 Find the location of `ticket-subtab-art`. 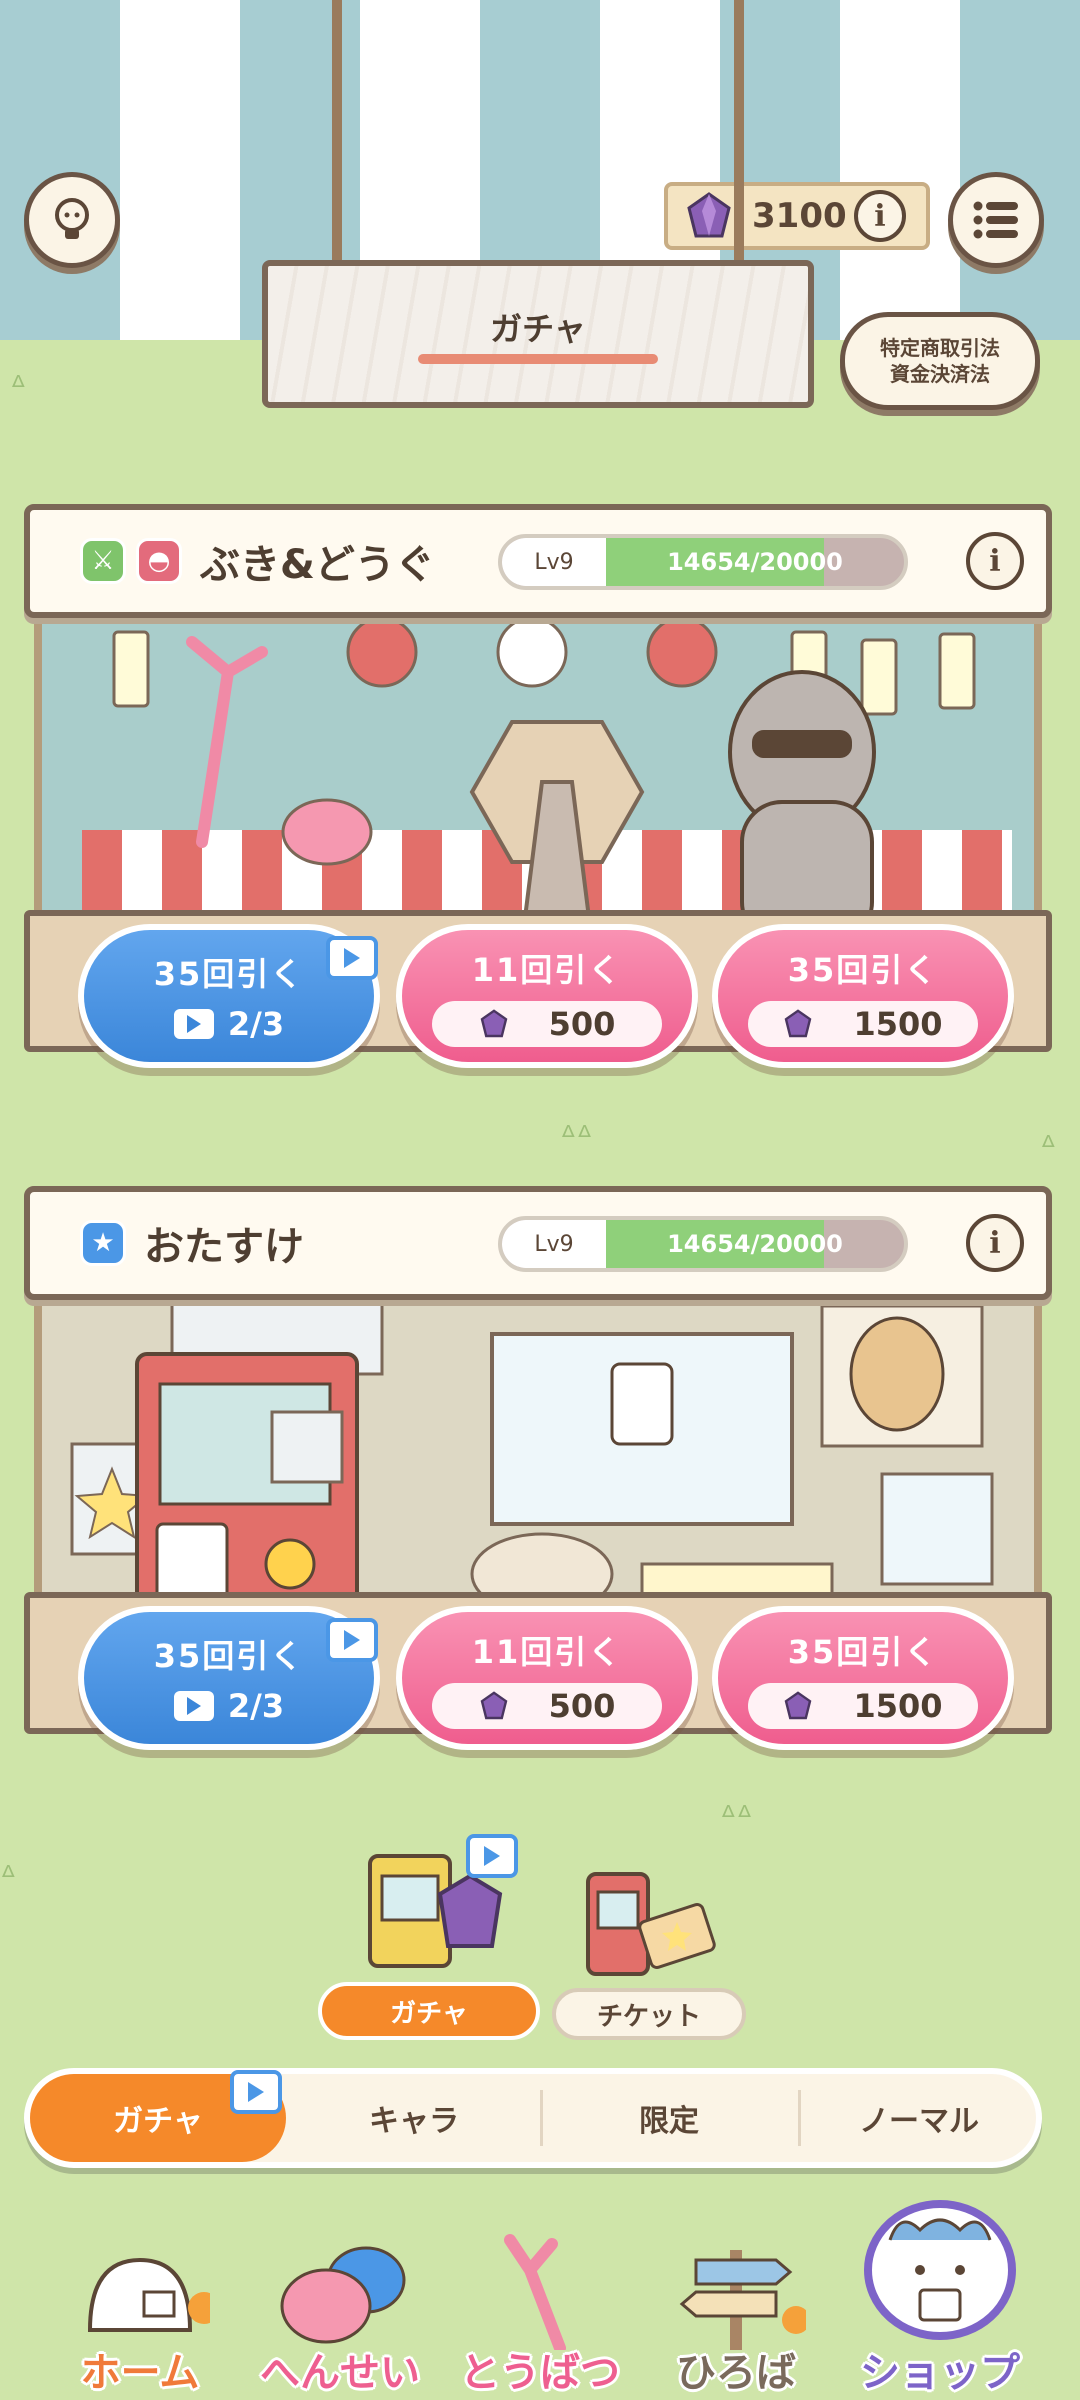

ticket-subtab-art is located at coordinates (650, 1926).